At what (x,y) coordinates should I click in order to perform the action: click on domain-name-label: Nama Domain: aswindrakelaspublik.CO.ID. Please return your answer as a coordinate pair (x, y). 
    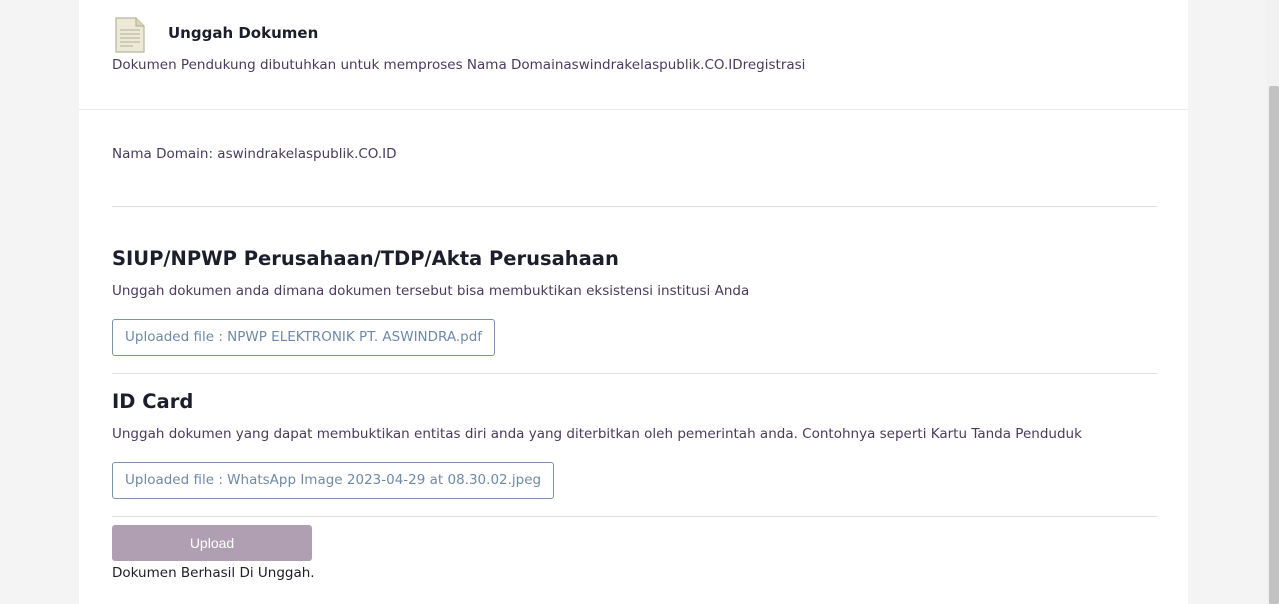
    Looking at the image, I should click on (254, 154).